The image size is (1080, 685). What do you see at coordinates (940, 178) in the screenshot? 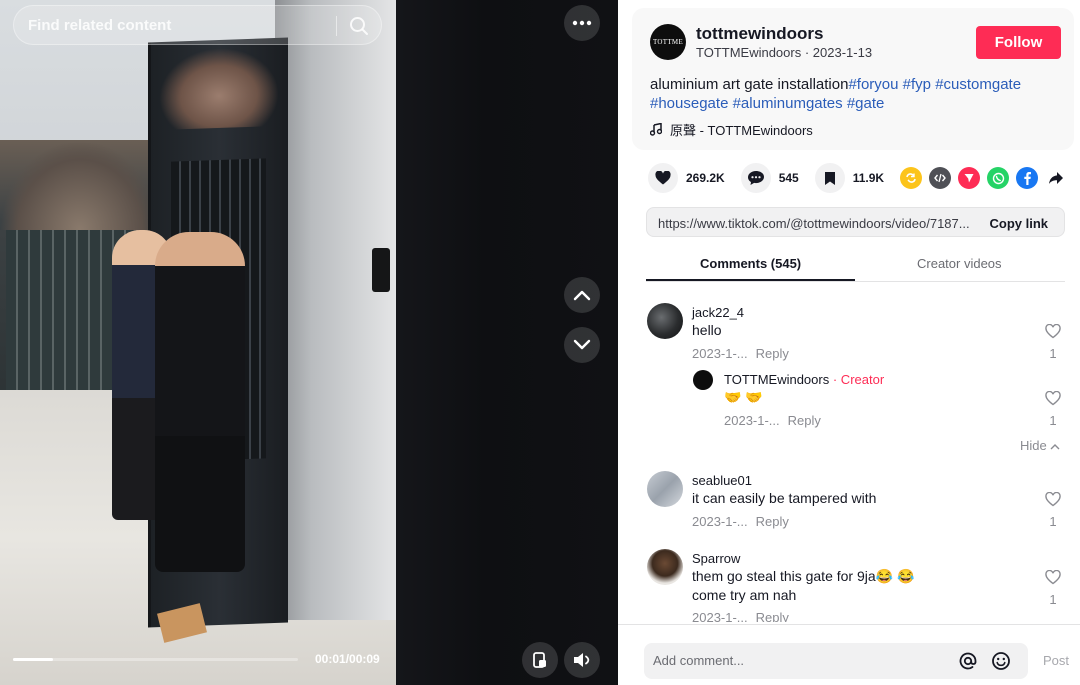
I see `embed-icon` at bounding box center [940, 178].